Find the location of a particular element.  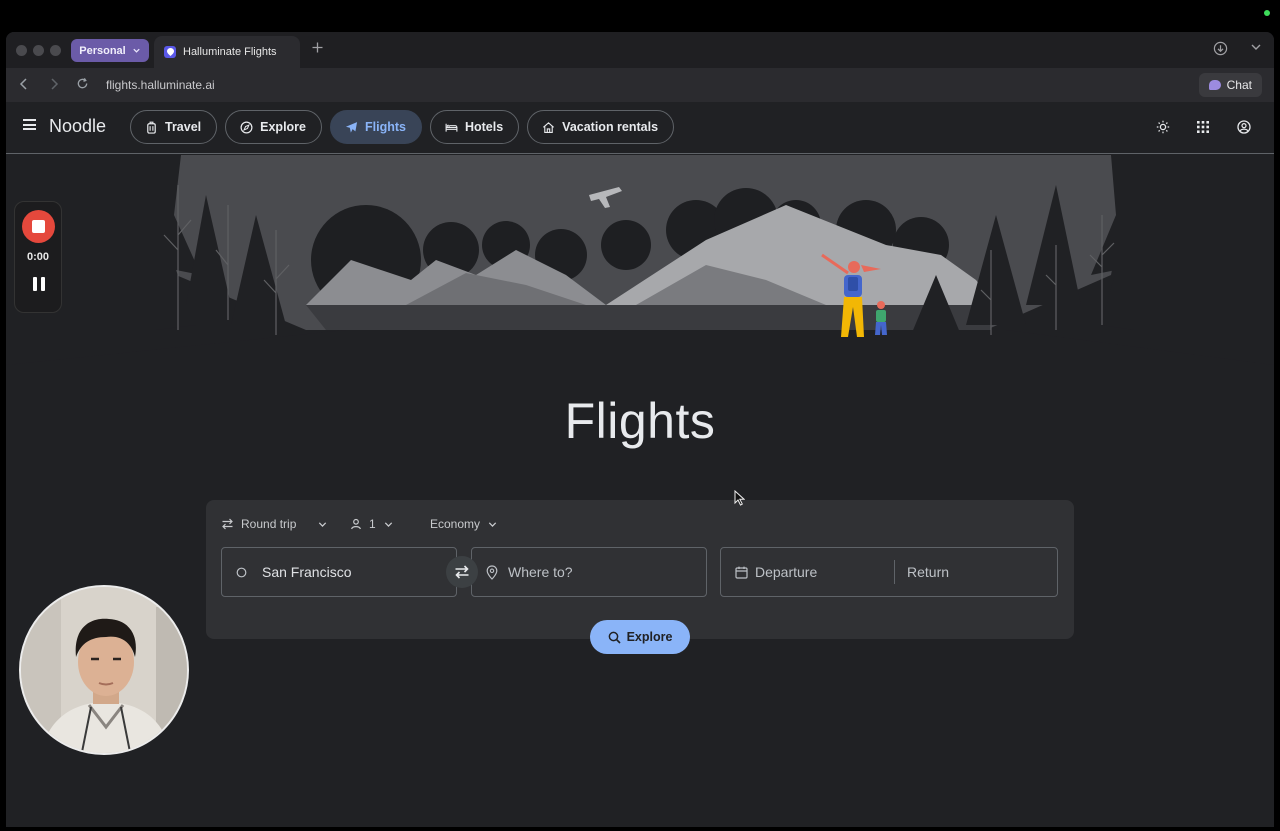

origin-value: San Francisco is located at coordinates (307, 572).